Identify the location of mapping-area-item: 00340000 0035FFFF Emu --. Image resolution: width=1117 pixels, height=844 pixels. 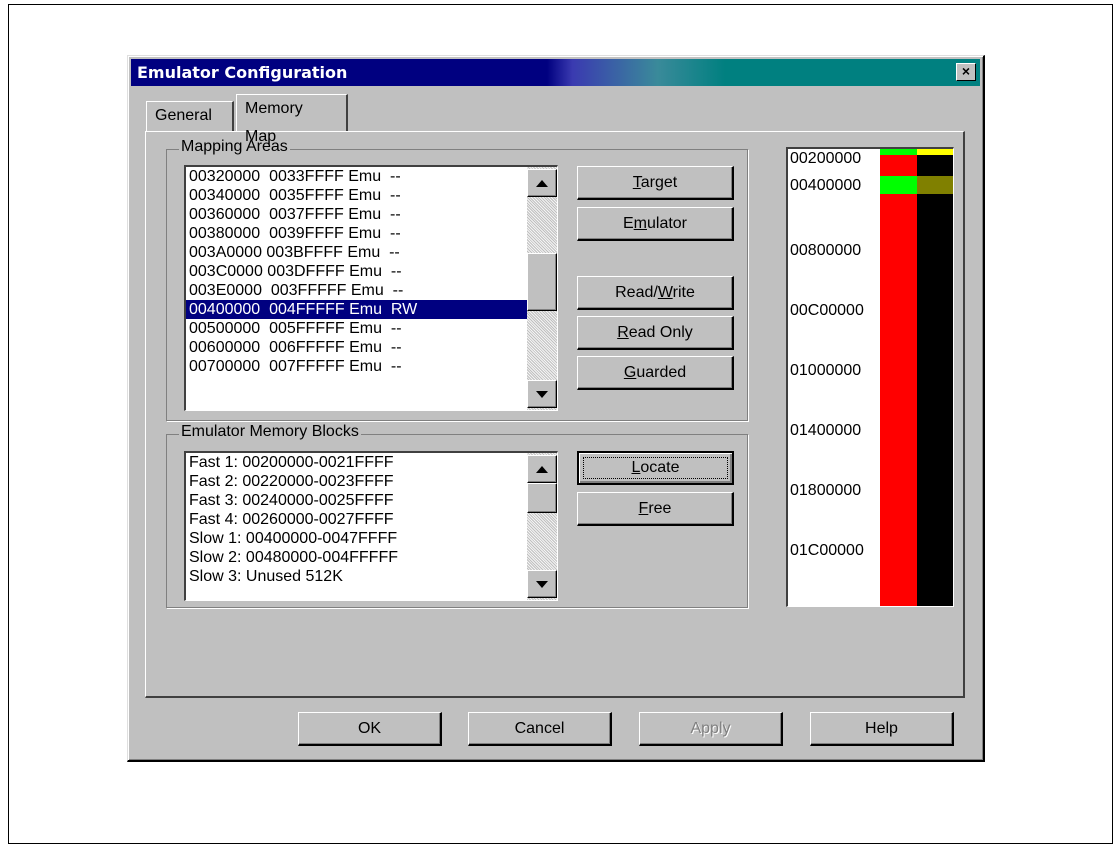
(356, 195).